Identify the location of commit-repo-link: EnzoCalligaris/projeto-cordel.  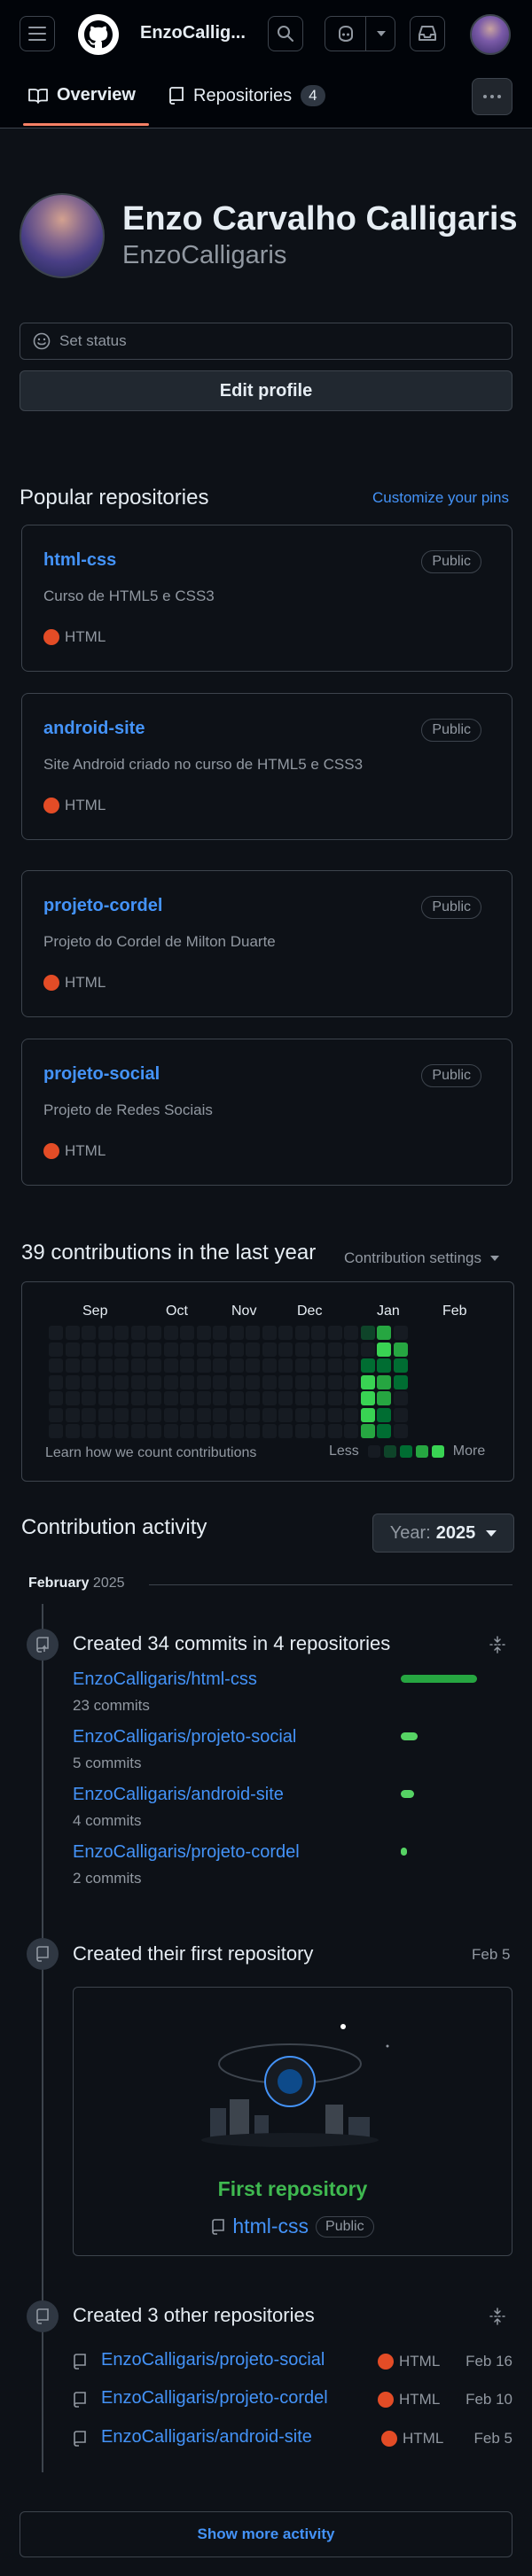
(290, 1853).